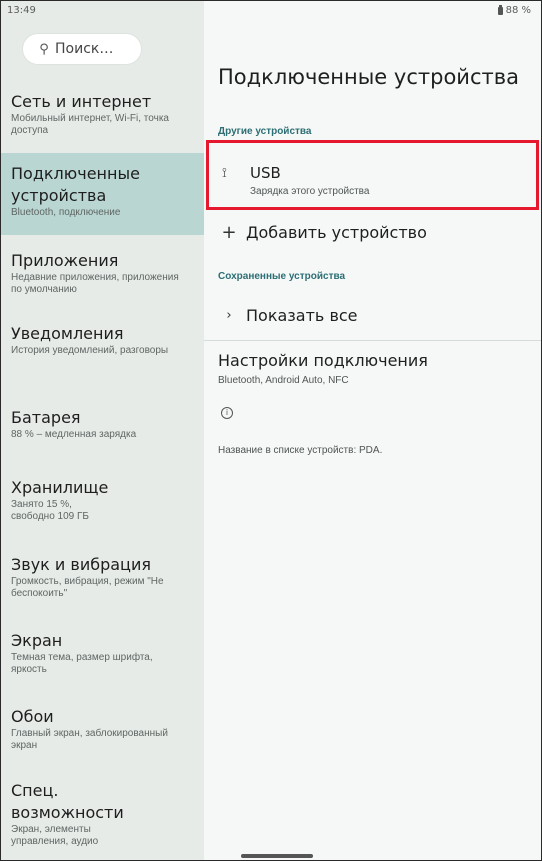 This screenshot has height=861, width=542. Describe the element at coordinates (372, 175) in the screenshot. I see `usb-highlight-box` at that location.